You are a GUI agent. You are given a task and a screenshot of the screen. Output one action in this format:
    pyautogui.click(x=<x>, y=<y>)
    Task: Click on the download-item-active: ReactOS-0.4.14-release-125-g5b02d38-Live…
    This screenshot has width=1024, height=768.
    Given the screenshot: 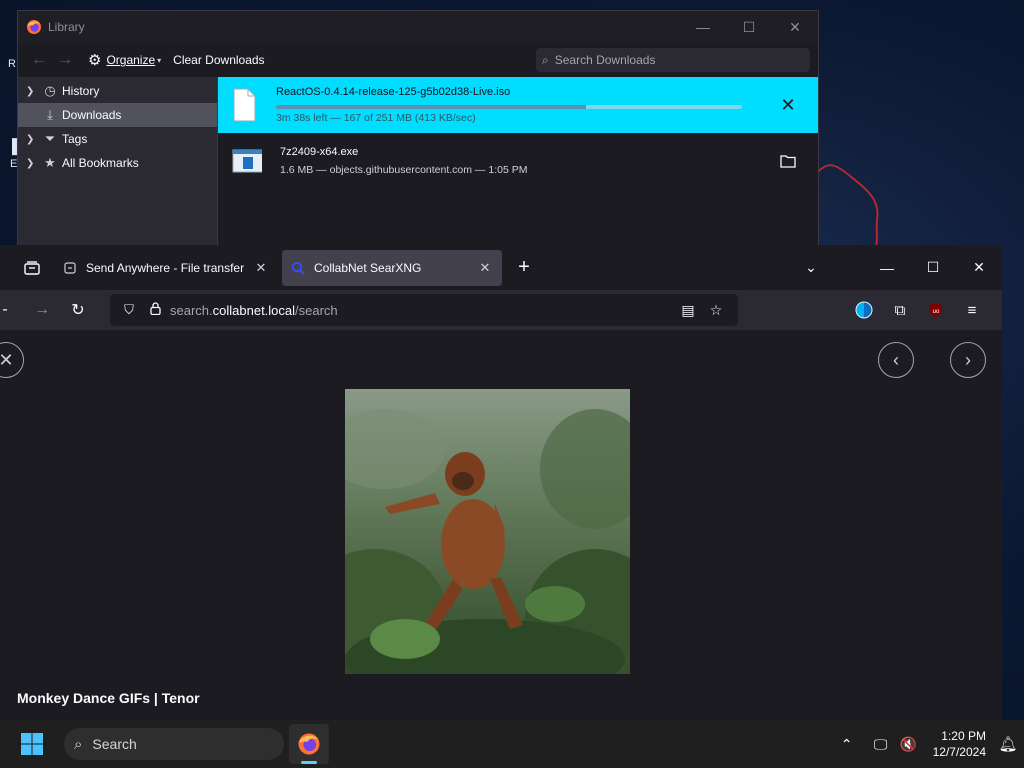 What is the action you would take?
    pyautogui.click(x=518, y=105)
    